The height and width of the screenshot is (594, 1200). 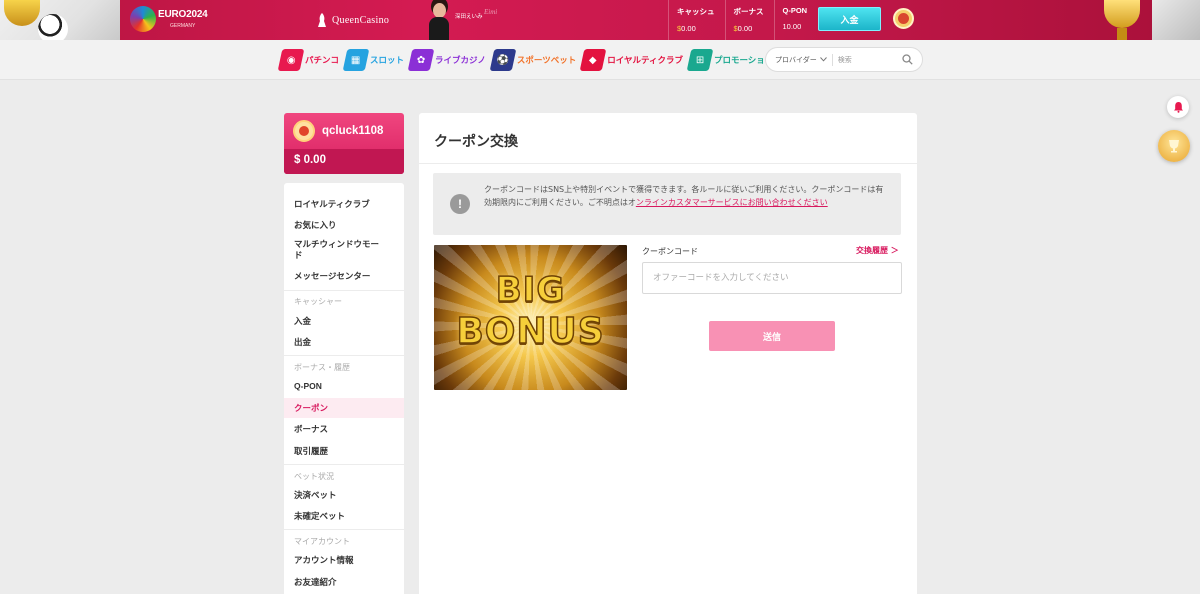 What do you see at coordinates (344, 516) in the screenshot?
I see `sidebar-item-unsettled-bets: 未確定ベット` at bounding box center [344, 516].